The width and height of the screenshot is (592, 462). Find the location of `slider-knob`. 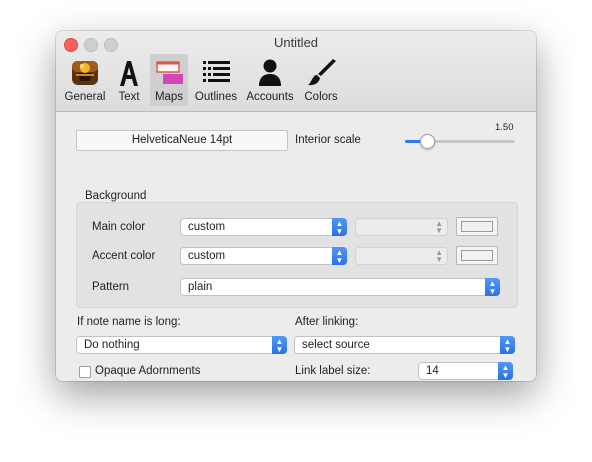

slider-knob is located at coordinates (427, 141).